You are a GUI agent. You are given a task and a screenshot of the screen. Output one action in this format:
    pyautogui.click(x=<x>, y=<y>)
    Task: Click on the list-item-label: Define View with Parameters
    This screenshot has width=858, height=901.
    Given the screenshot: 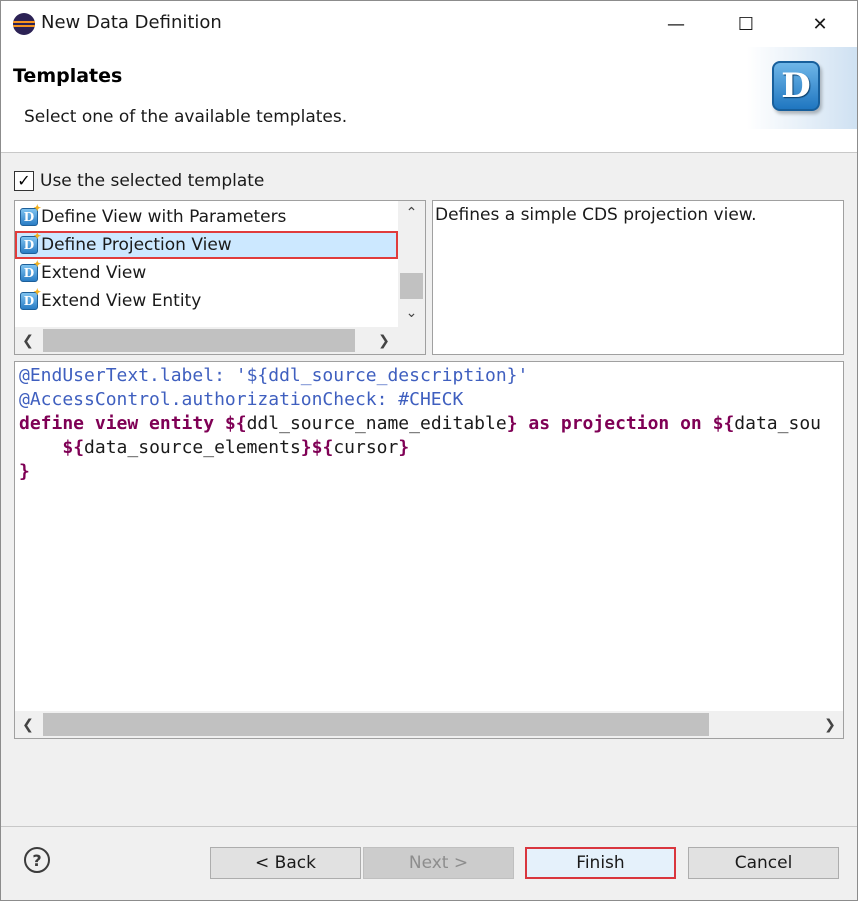 What is the action you would take?
    pyautogui.click(x=164, y=217)
    